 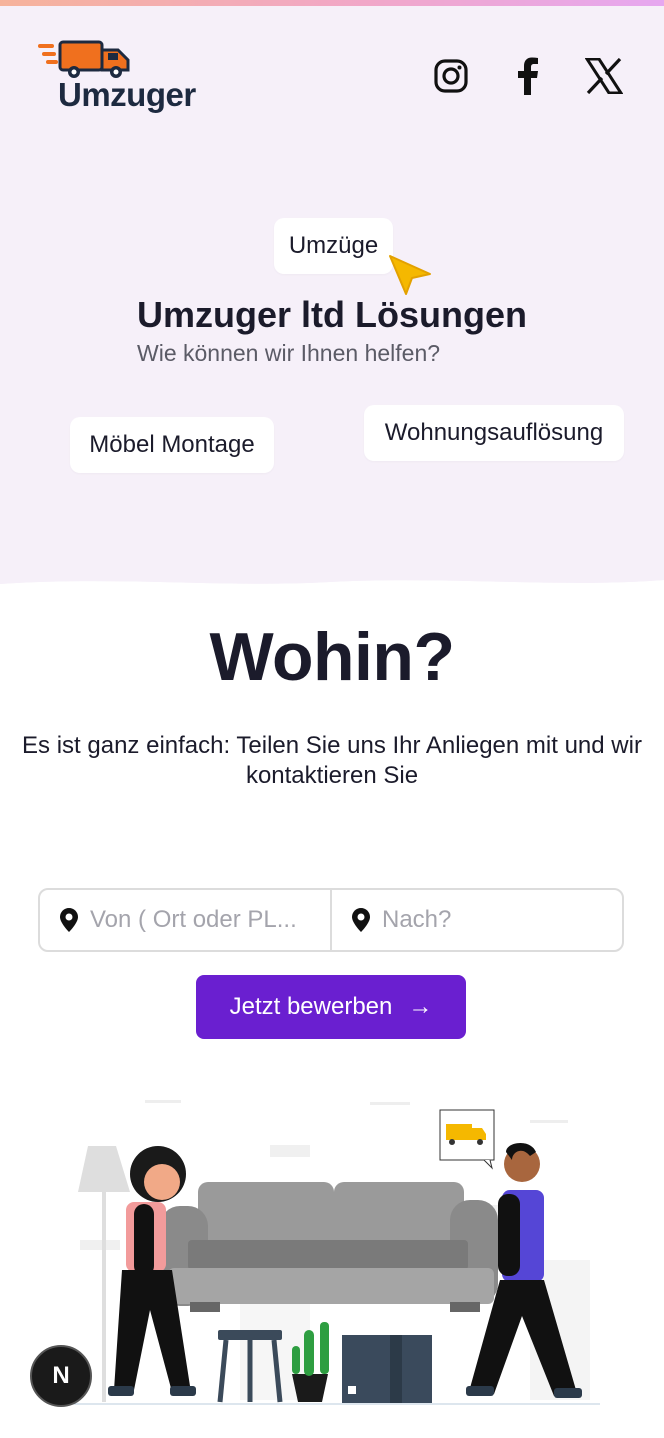 I want to click on instagram-icon, so click(x=451, y=76).